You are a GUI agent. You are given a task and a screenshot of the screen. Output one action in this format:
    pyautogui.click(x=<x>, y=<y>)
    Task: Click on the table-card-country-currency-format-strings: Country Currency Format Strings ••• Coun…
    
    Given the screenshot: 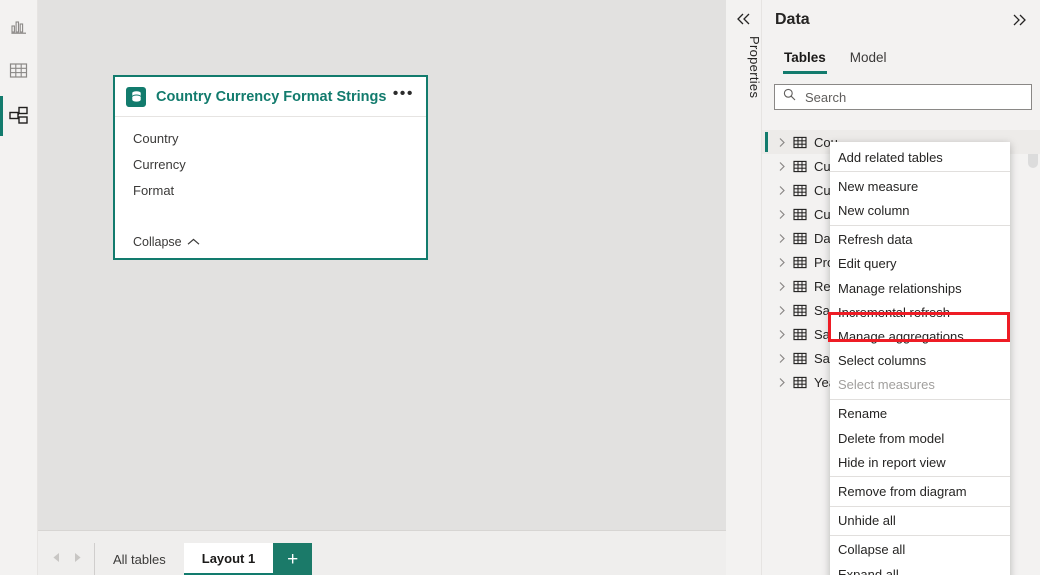 What is the action you would take?
    pyautogui.click(x=270, y=167)
    